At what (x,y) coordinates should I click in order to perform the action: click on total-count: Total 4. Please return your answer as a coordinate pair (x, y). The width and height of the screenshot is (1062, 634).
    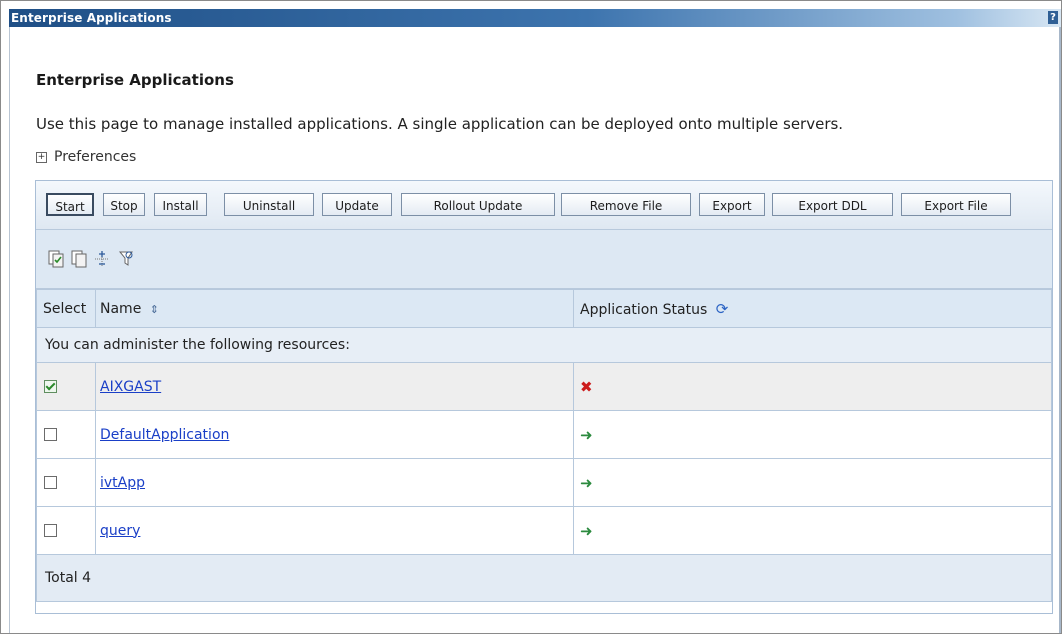
    Looking at the image, I should click on (544, 578).